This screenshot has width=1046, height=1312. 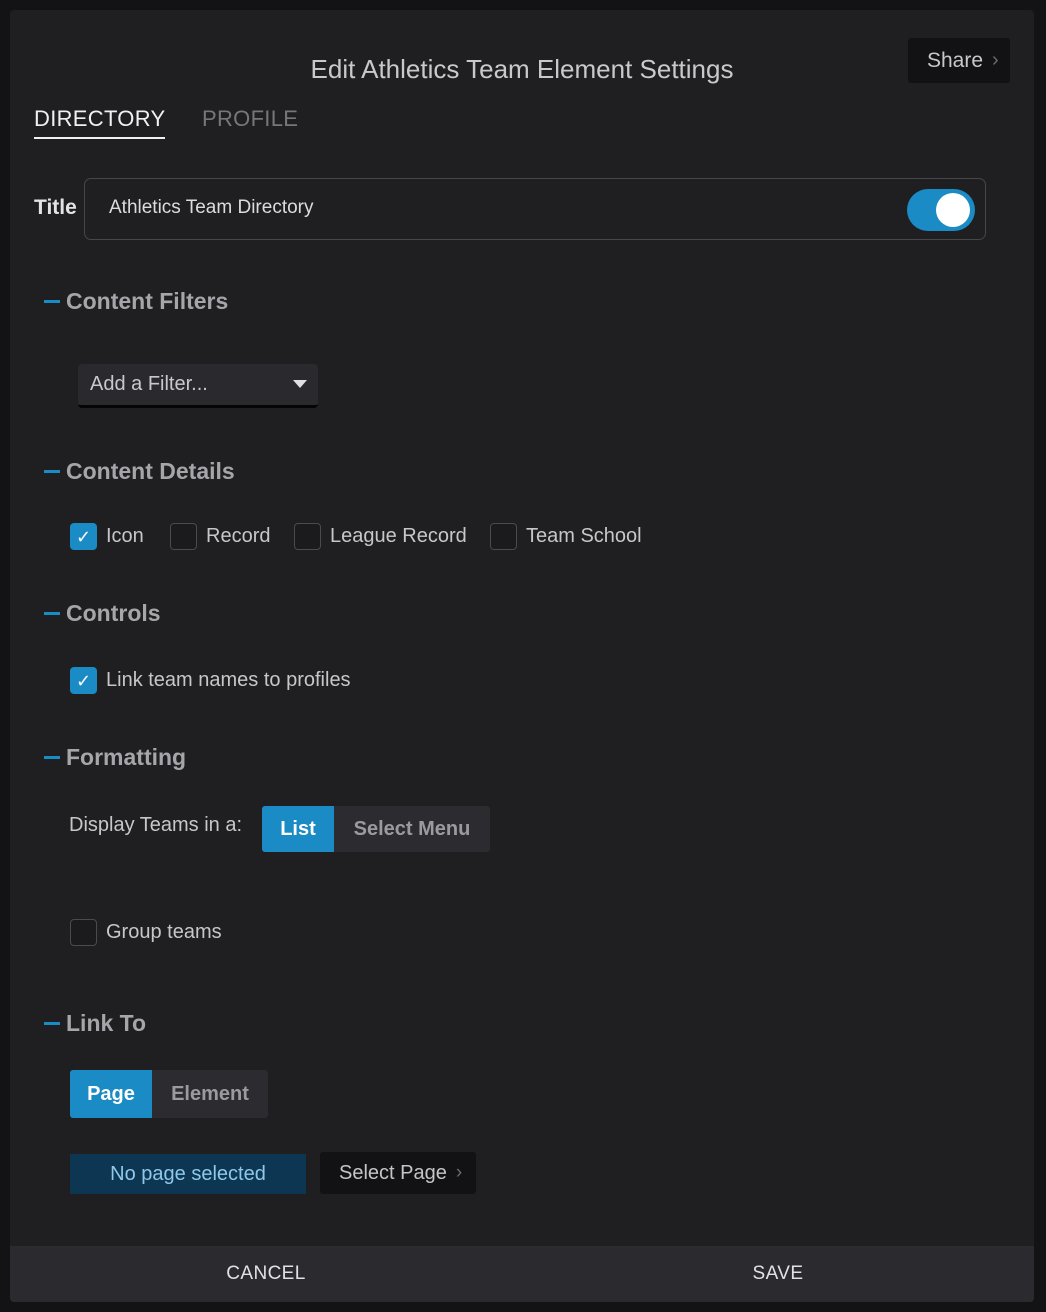 What do you see at coordinates (147, 301) in the screenshot?
I see `section-title: Content Filters` at bounding box center [147, 301].